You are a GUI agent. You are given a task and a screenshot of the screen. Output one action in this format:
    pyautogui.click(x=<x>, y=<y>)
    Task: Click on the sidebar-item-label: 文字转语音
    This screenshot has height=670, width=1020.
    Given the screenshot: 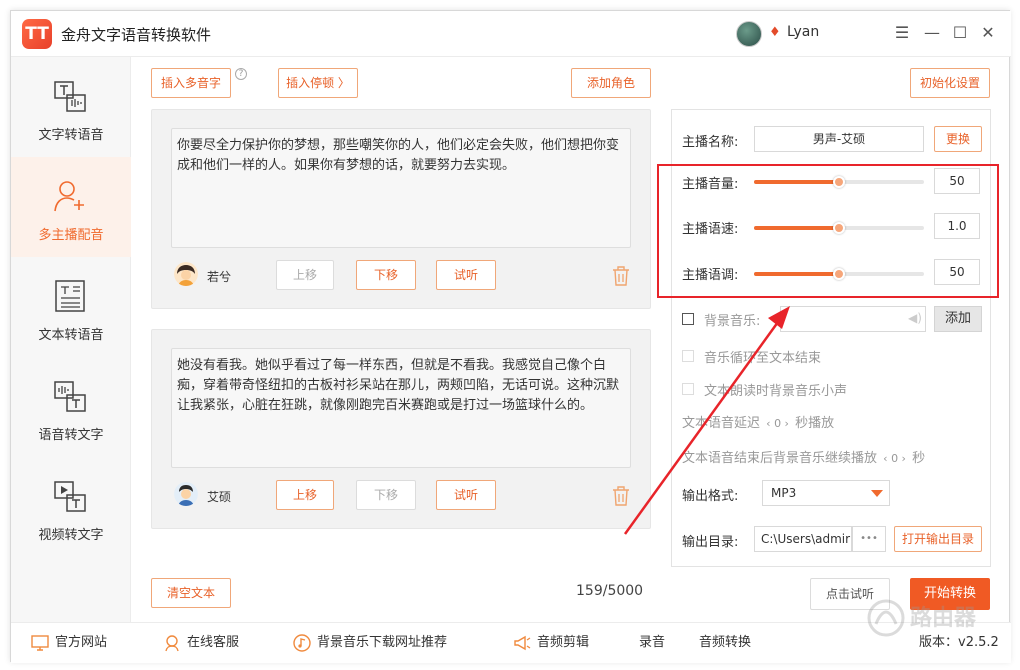 What is the action you would take?
    pyautogui.click(x=71, y=135)
    